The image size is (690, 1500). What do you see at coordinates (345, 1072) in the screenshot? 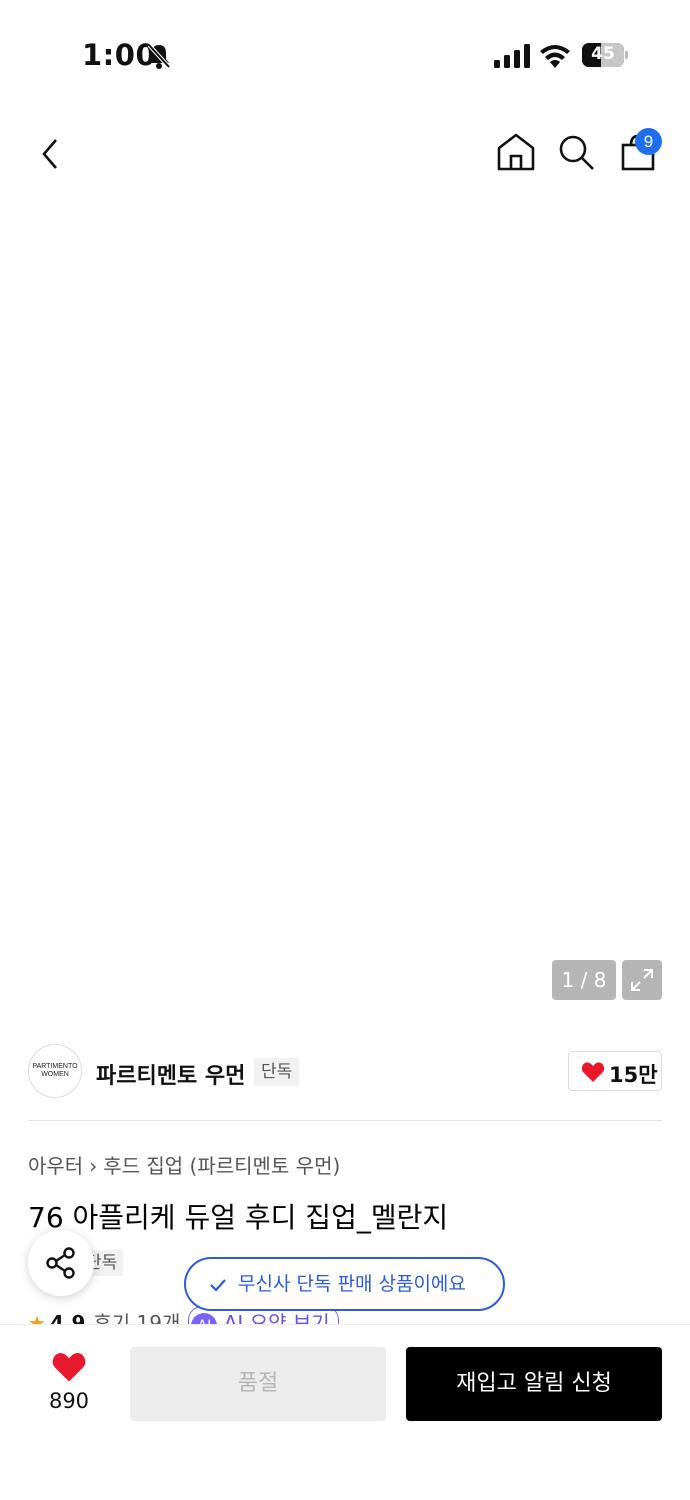
I see `brand-row: PARTIMENTO WOMEN 파르티멘토 우먼 단독 15만` at bounding box center [345, 1072].